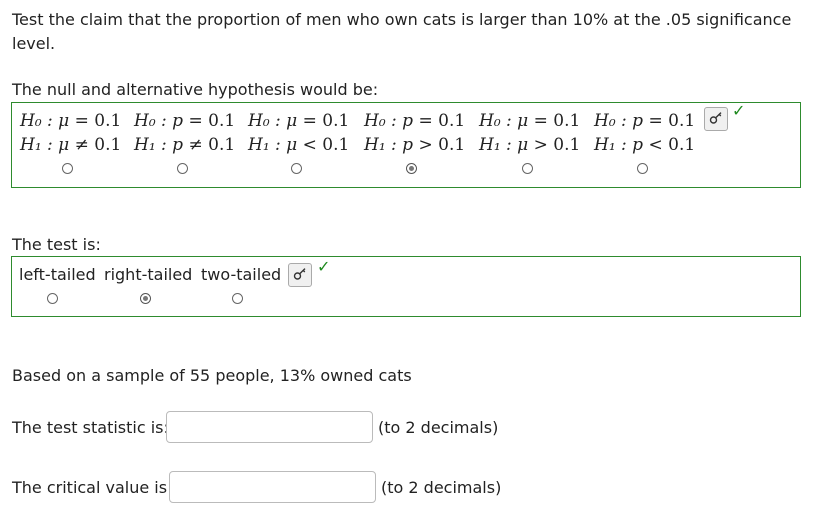  I want to click on test-statistic-hint: (to 2 decimals), so click(438, 427).